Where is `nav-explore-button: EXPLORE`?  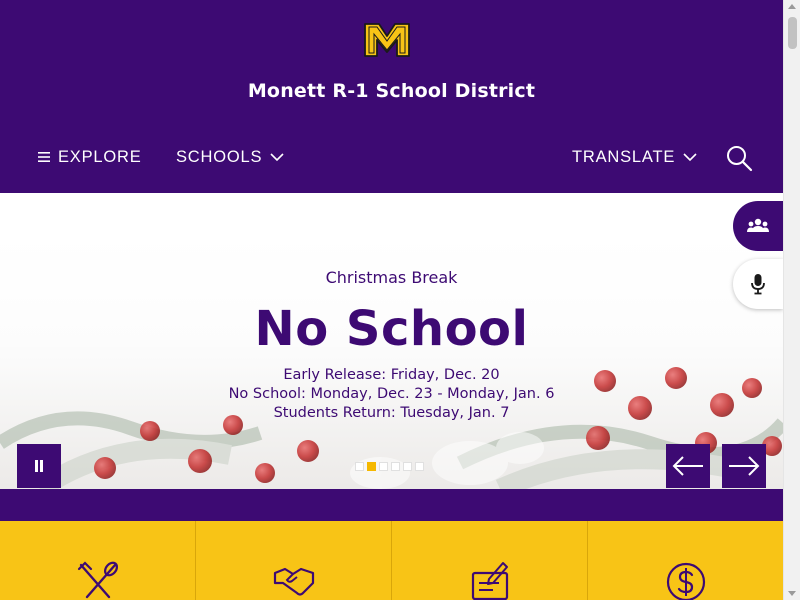 nav-explore-button: EXPLORE is located at coordinates (90, 157).